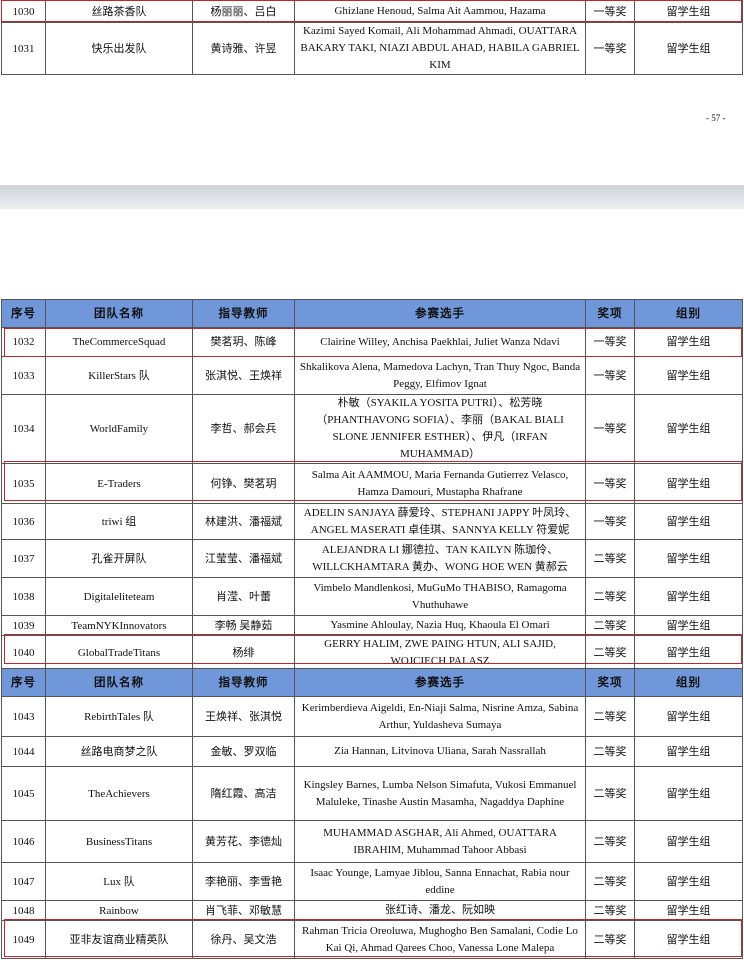 The image size is (744, 960). I want to click on cell-advisor: 樊茗玥、陈峰, so click(243, 342).